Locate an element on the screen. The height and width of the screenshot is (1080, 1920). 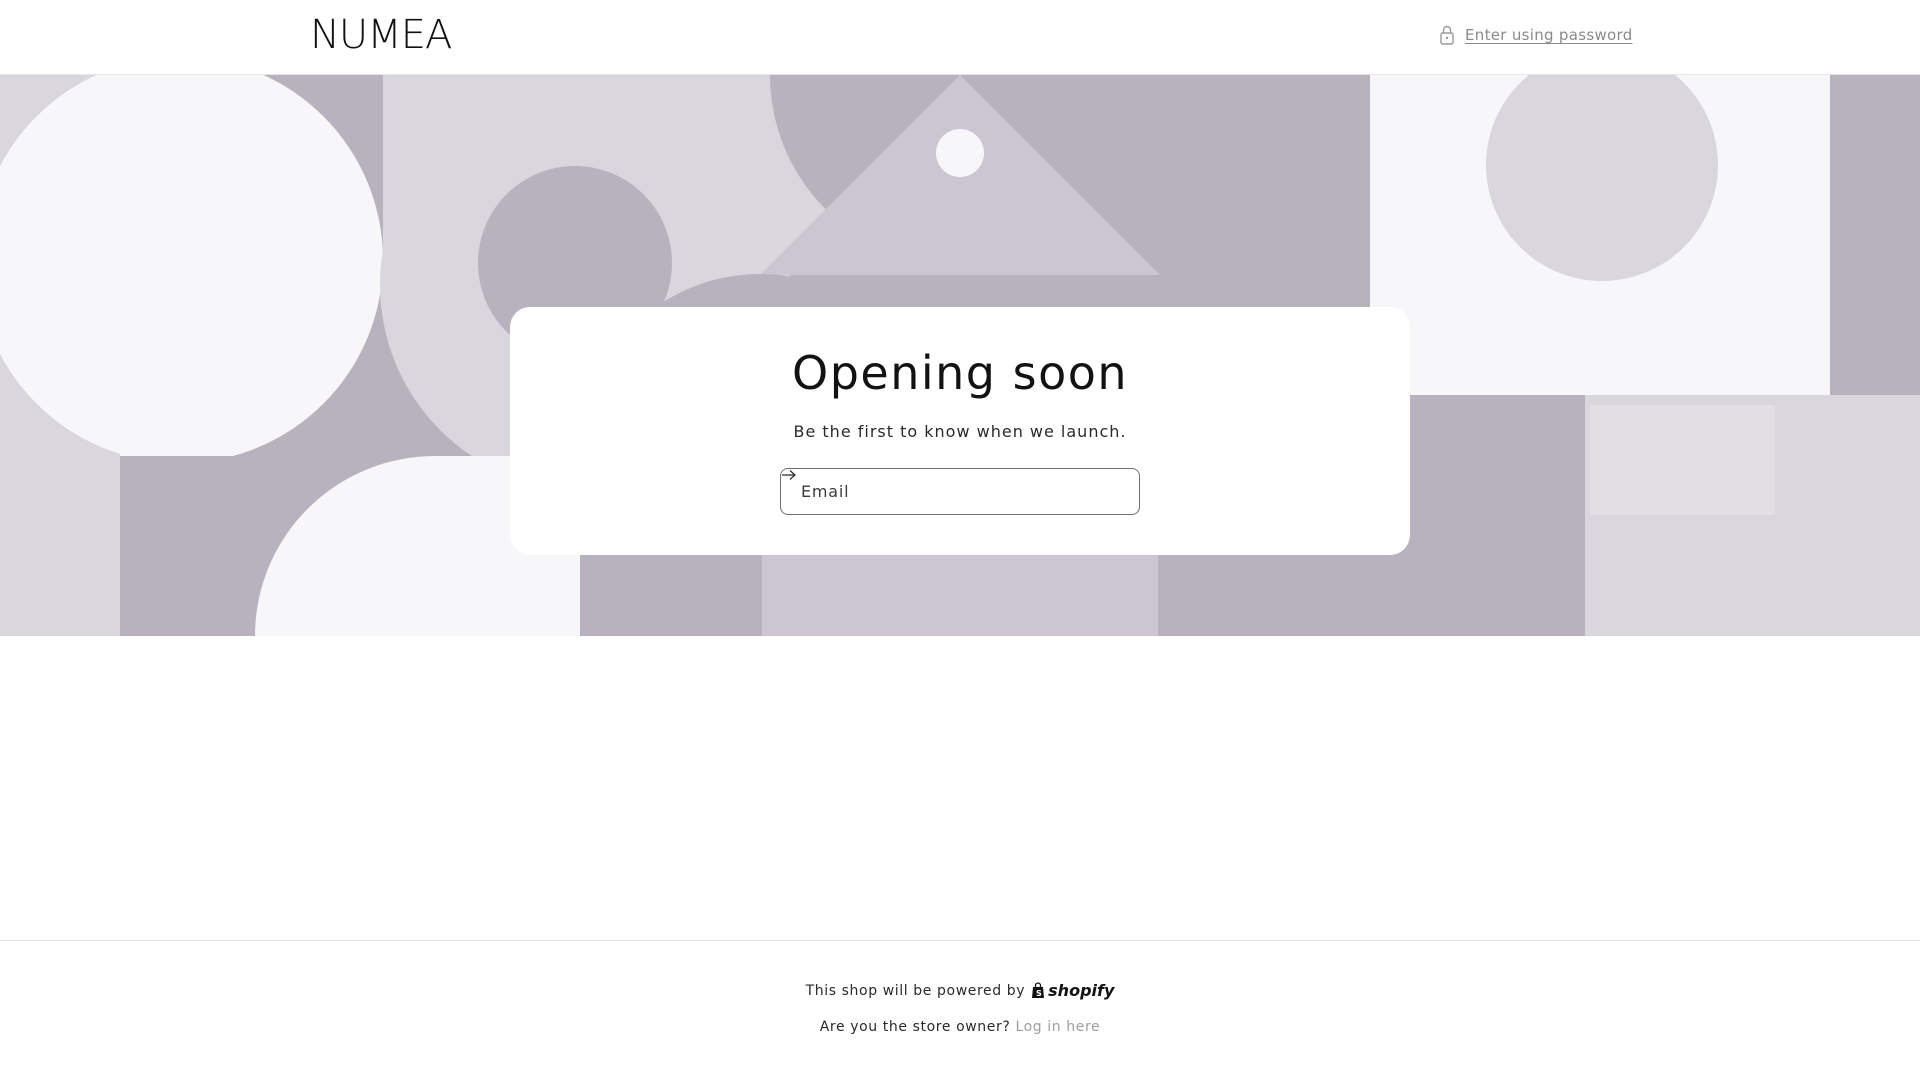
email-field: Email is located at coordinates (960, 491).